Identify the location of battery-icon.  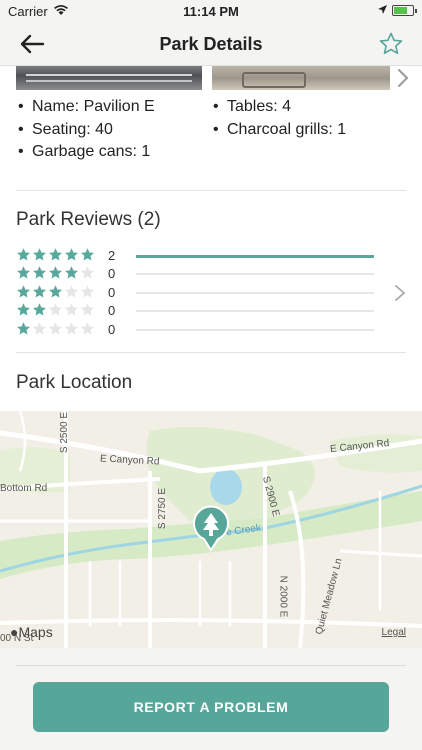
(404, 10).